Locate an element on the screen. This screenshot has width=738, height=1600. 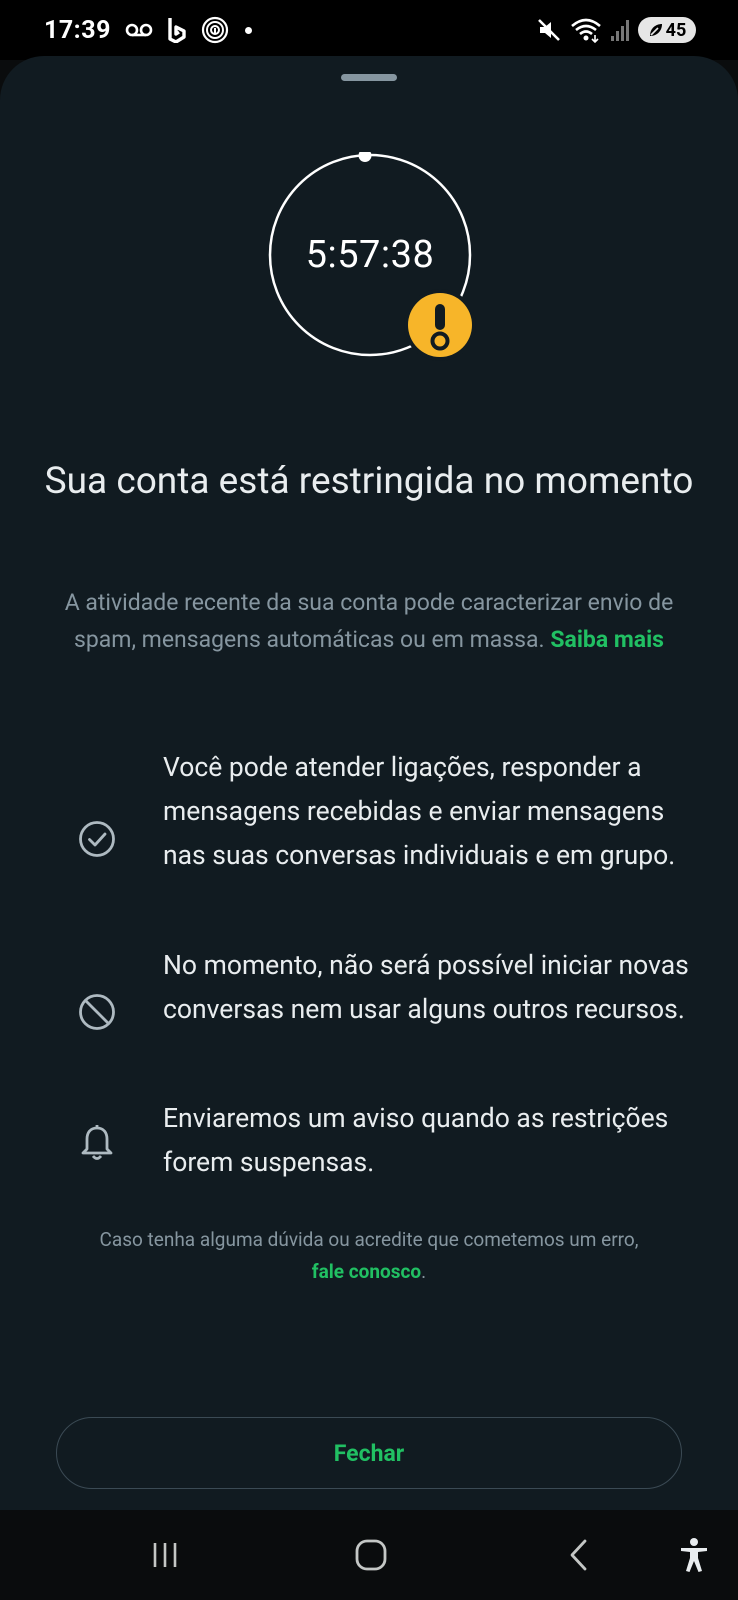
home-icon is located at coordinates (371, 1555).